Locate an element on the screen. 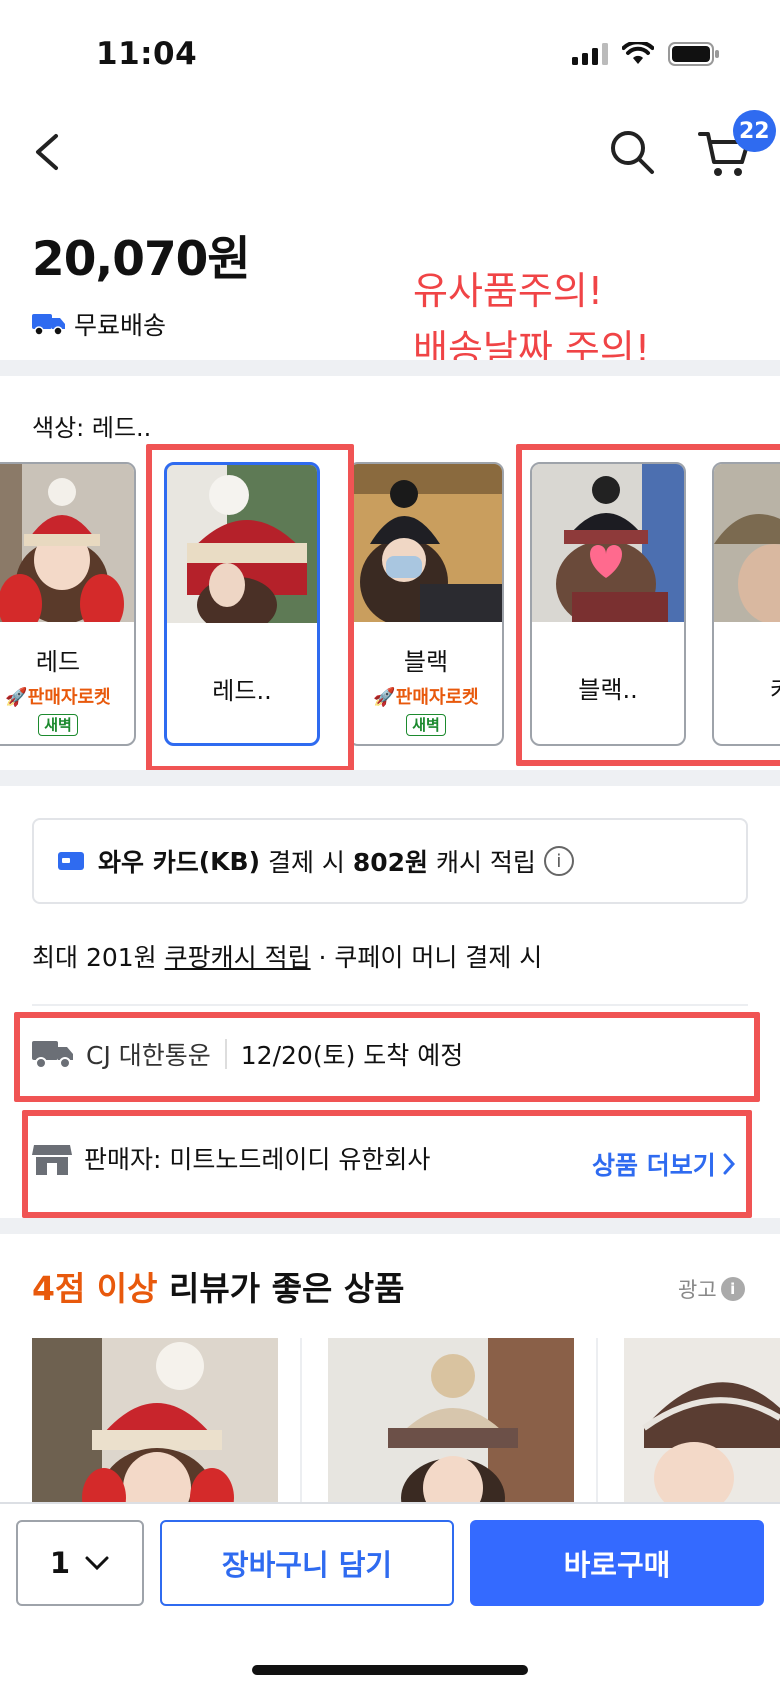 This screenshot has width=780, height=1690. coupang-cash-link: 쿠팡캐시 적립 is located at coordinates (238, 957).